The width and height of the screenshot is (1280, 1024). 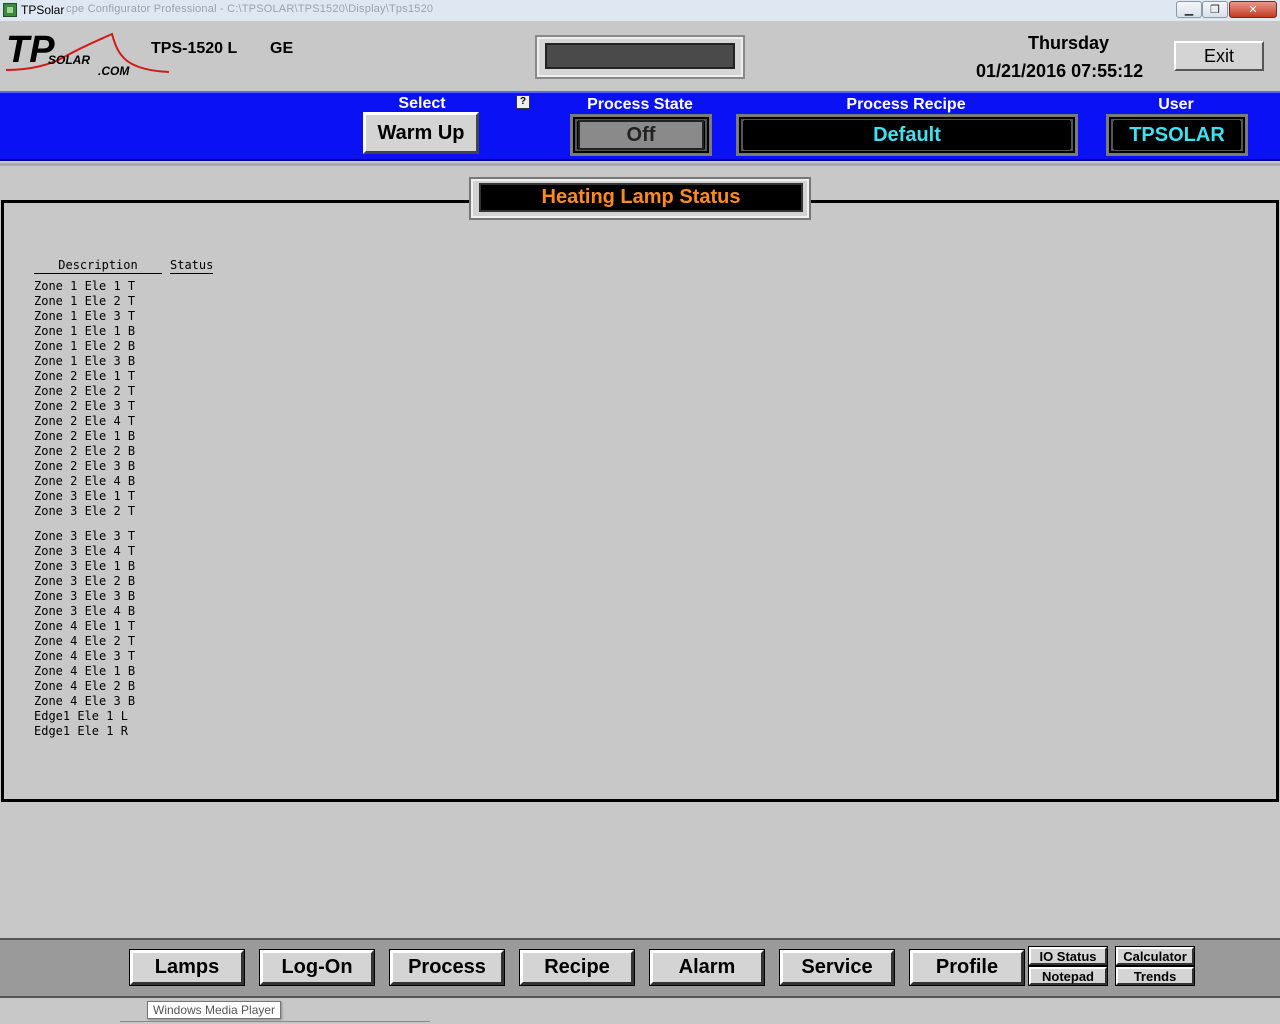 I want to click on process-recipe-label: Process Recipe, so click(x=906, y=104).